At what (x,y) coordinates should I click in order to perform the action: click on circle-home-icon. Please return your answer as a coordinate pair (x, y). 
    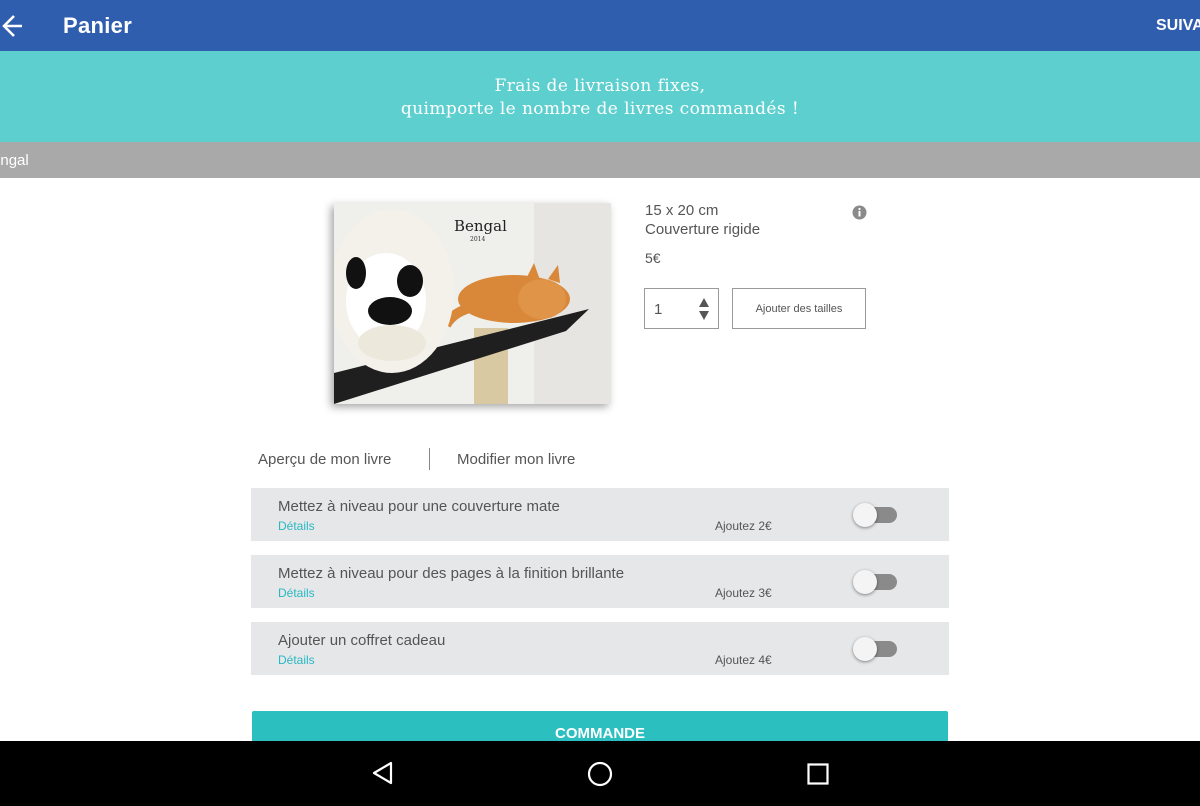
    Looking at the image, I should click on (600, 774).